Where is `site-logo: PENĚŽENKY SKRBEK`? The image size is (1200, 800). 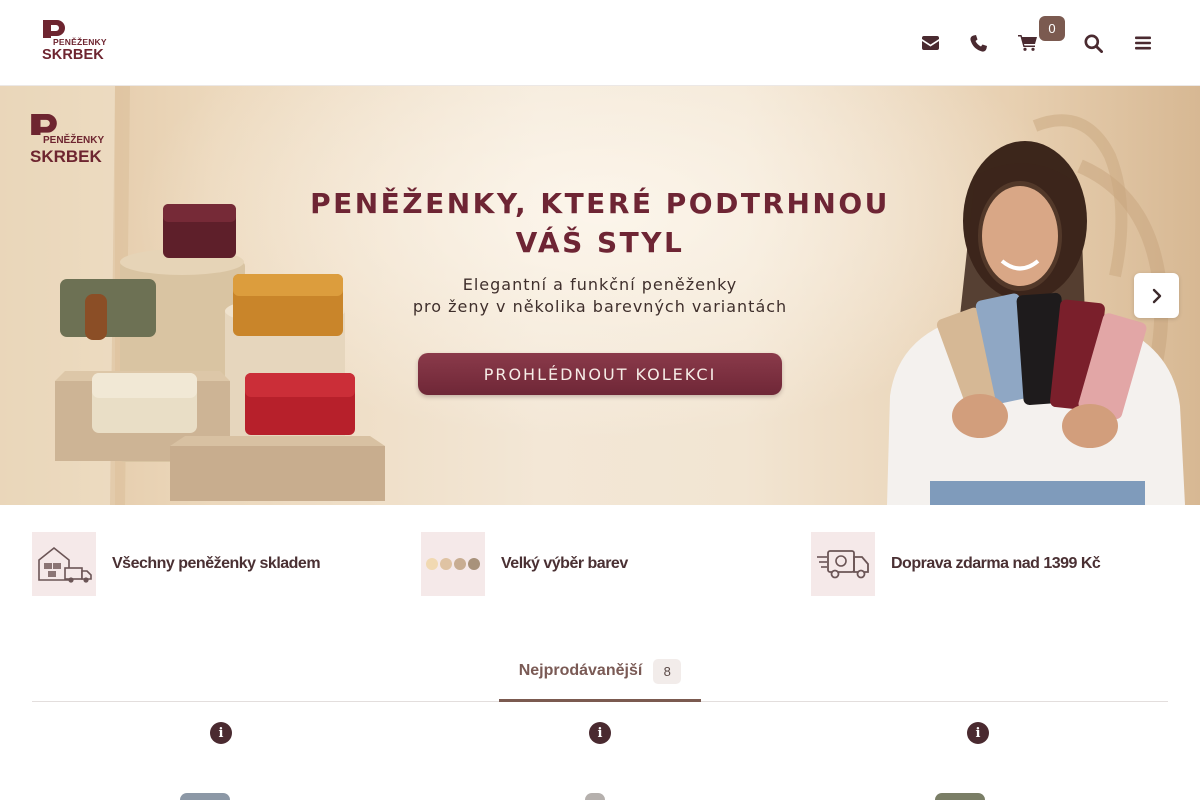
site-logo: PENĚŽENKY SKRBEK is located at coordinates (74, 43).